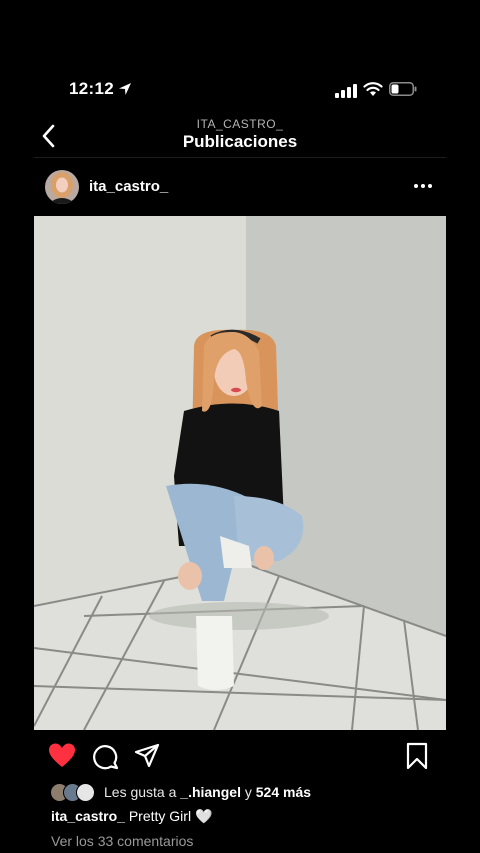 The width and height of the screenshot is (480, 853). What do you see at coordinates (248, 792) in the screenshot?
I see `likes-connector: y` at bounding box center [248, 792].